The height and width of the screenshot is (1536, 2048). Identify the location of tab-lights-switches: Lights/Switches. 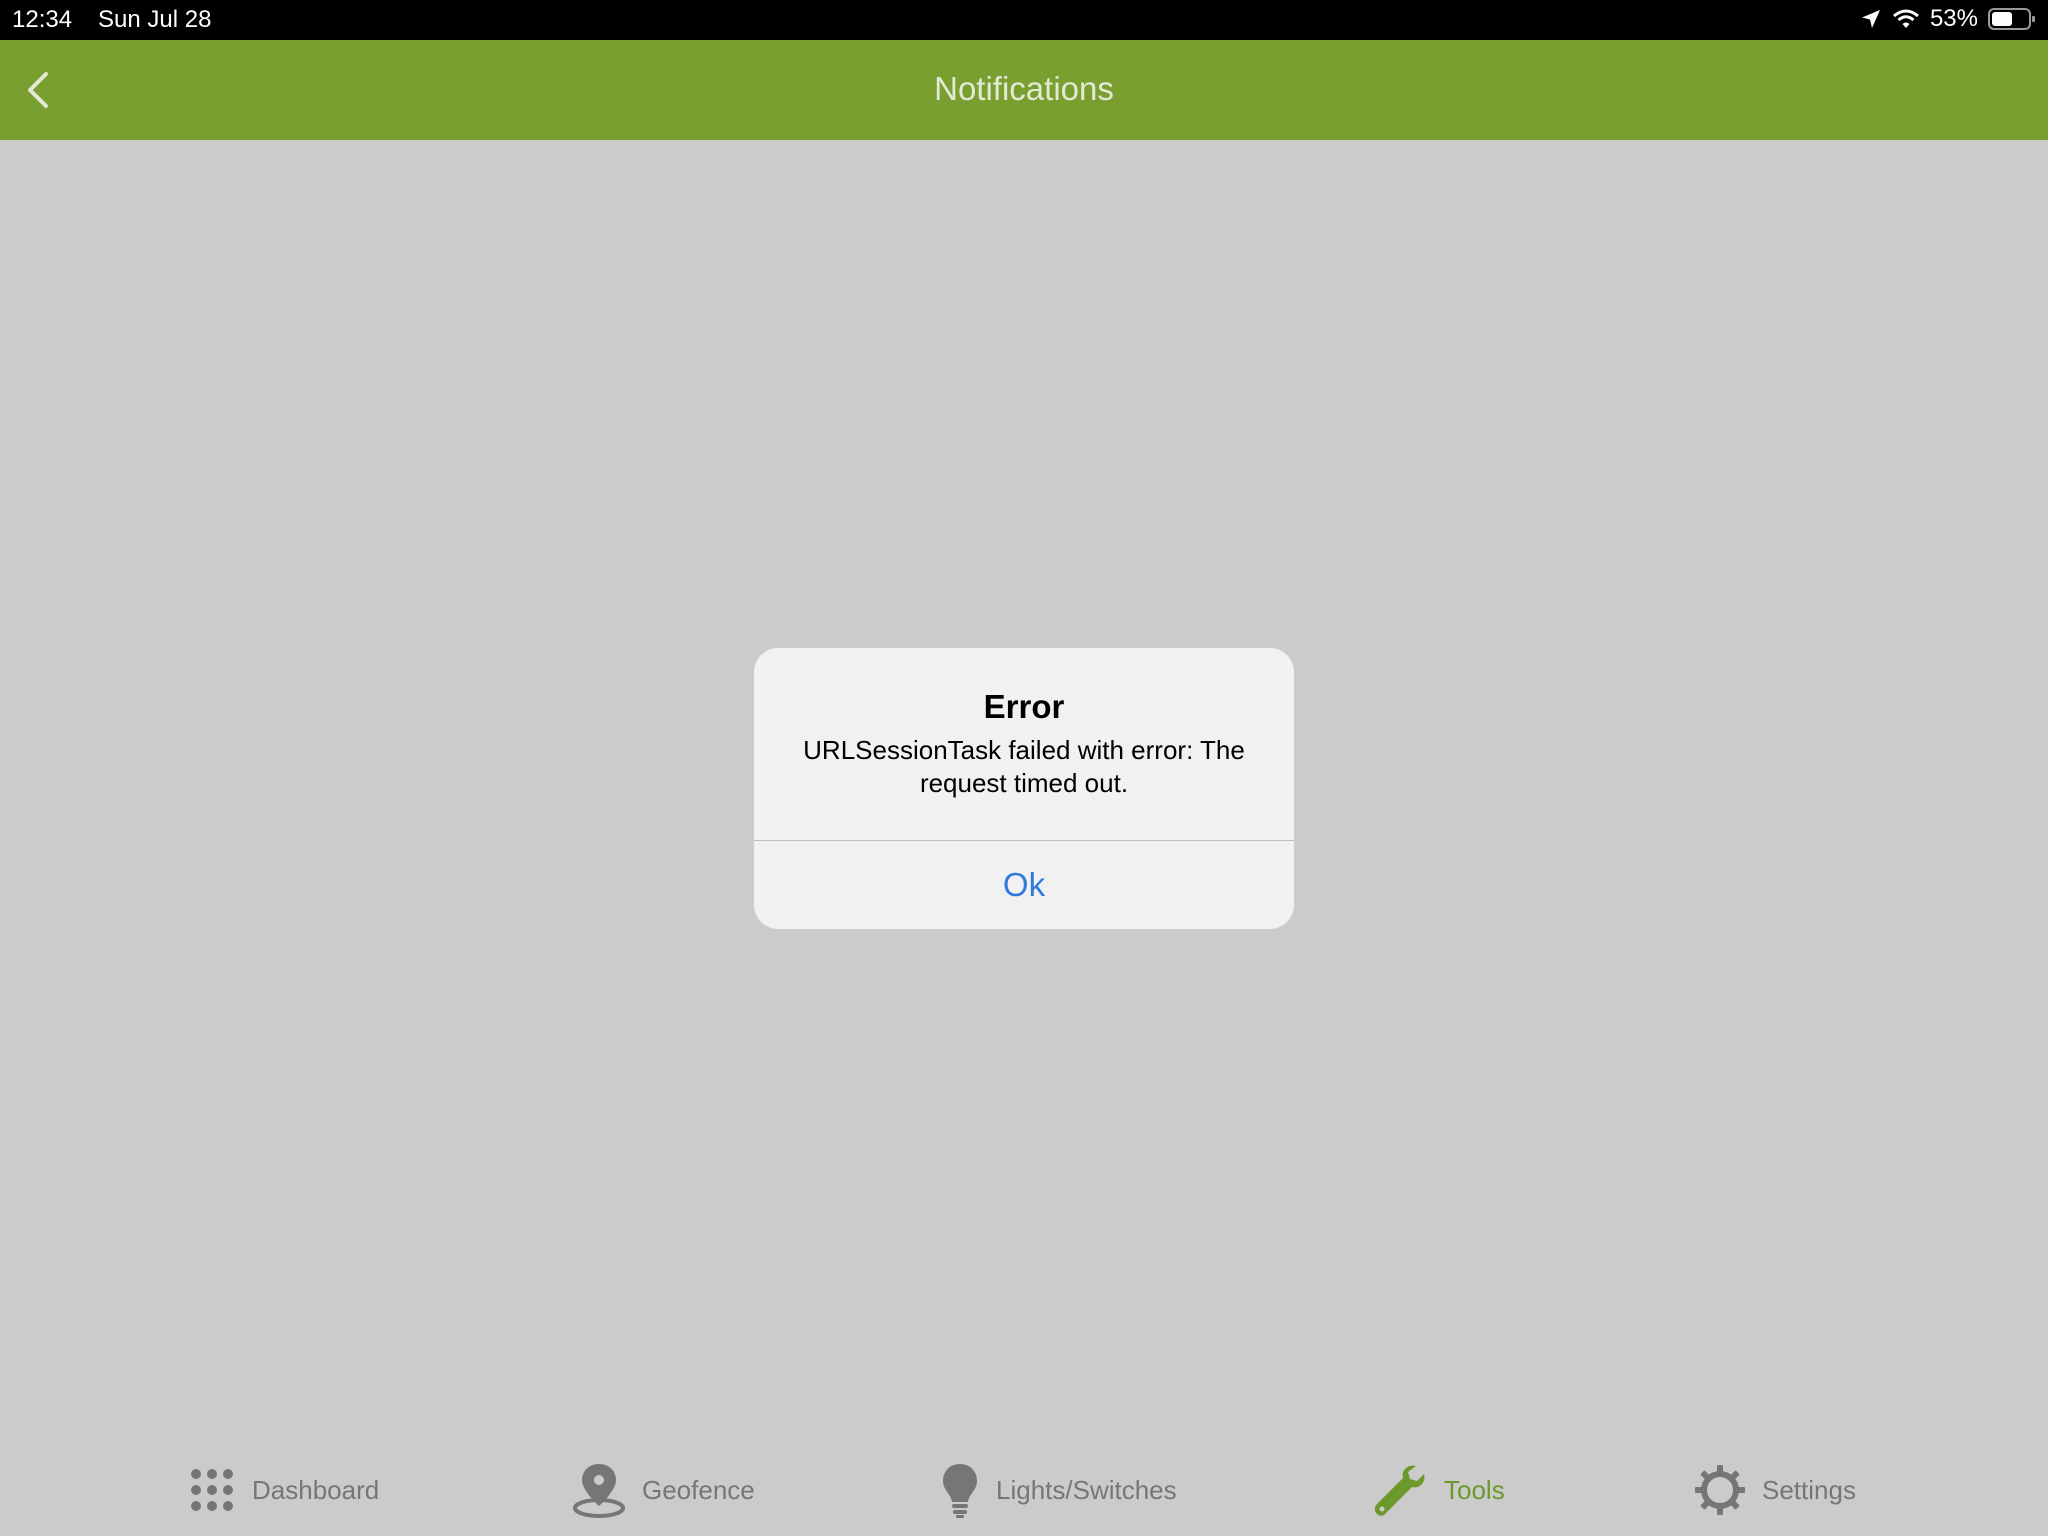
(1058, 1490).